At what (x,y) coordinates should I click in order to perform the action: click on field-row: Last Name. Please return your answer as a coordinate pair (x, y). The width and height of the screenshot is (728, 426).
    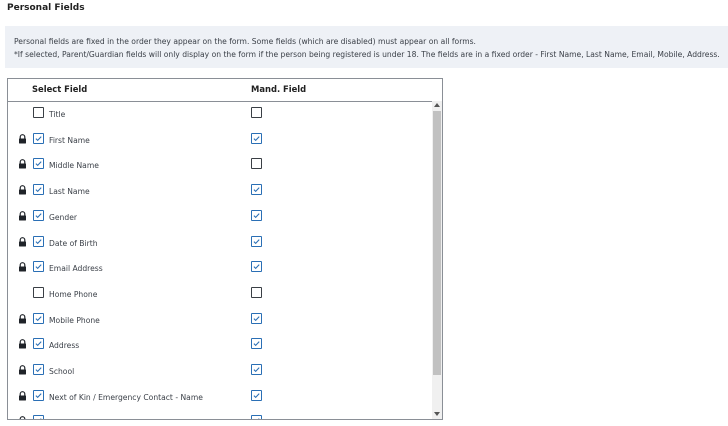
    Looking at the image, I should click on (220, 191).